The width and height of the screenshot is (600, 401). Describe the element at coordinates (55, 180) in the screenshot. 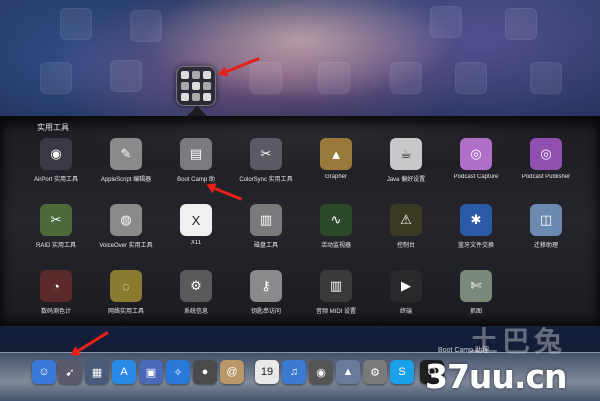

I see `folder-app-label: AirPort 实用工具` at that location.